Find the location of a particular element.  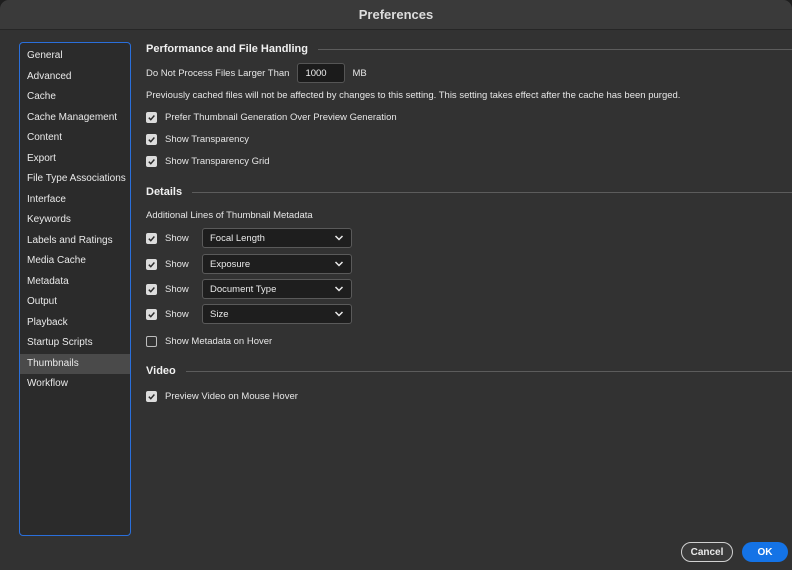

show-transparency-grid-label: Show Transparency Grid is located at coordinates (217, 161).